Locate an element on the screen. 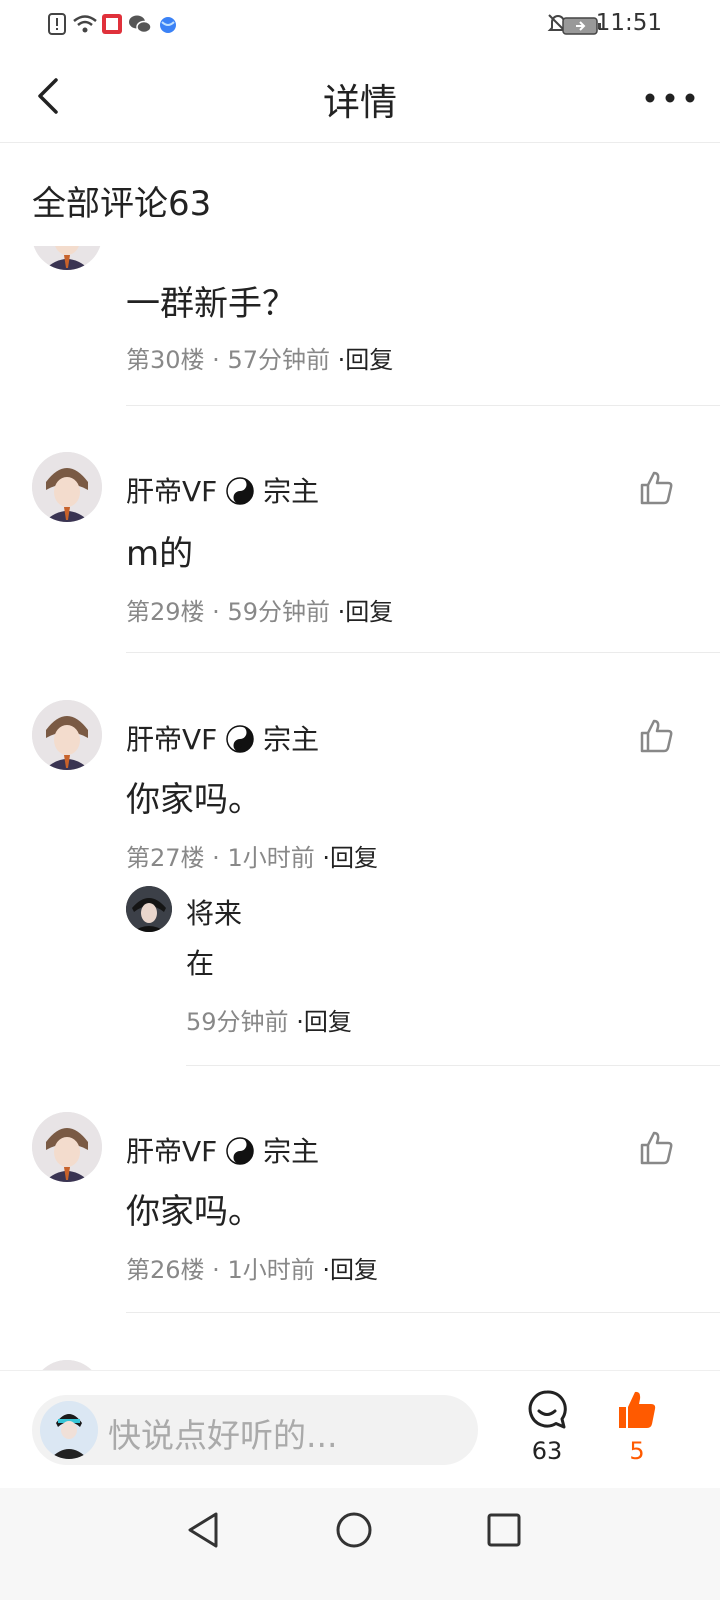 This screenshot has width=720, height=1600. nav-back-icon is located at coordinates (204, 1530).